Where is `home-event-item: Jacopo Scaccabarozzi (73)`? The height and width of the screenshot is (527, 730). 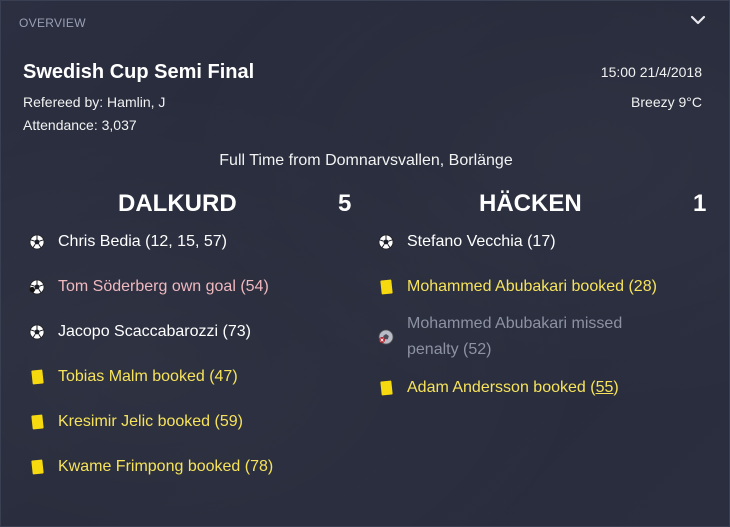
home-event-item: Jacopo Scaccabarozzi (73) is located at coordinates (139, 332).